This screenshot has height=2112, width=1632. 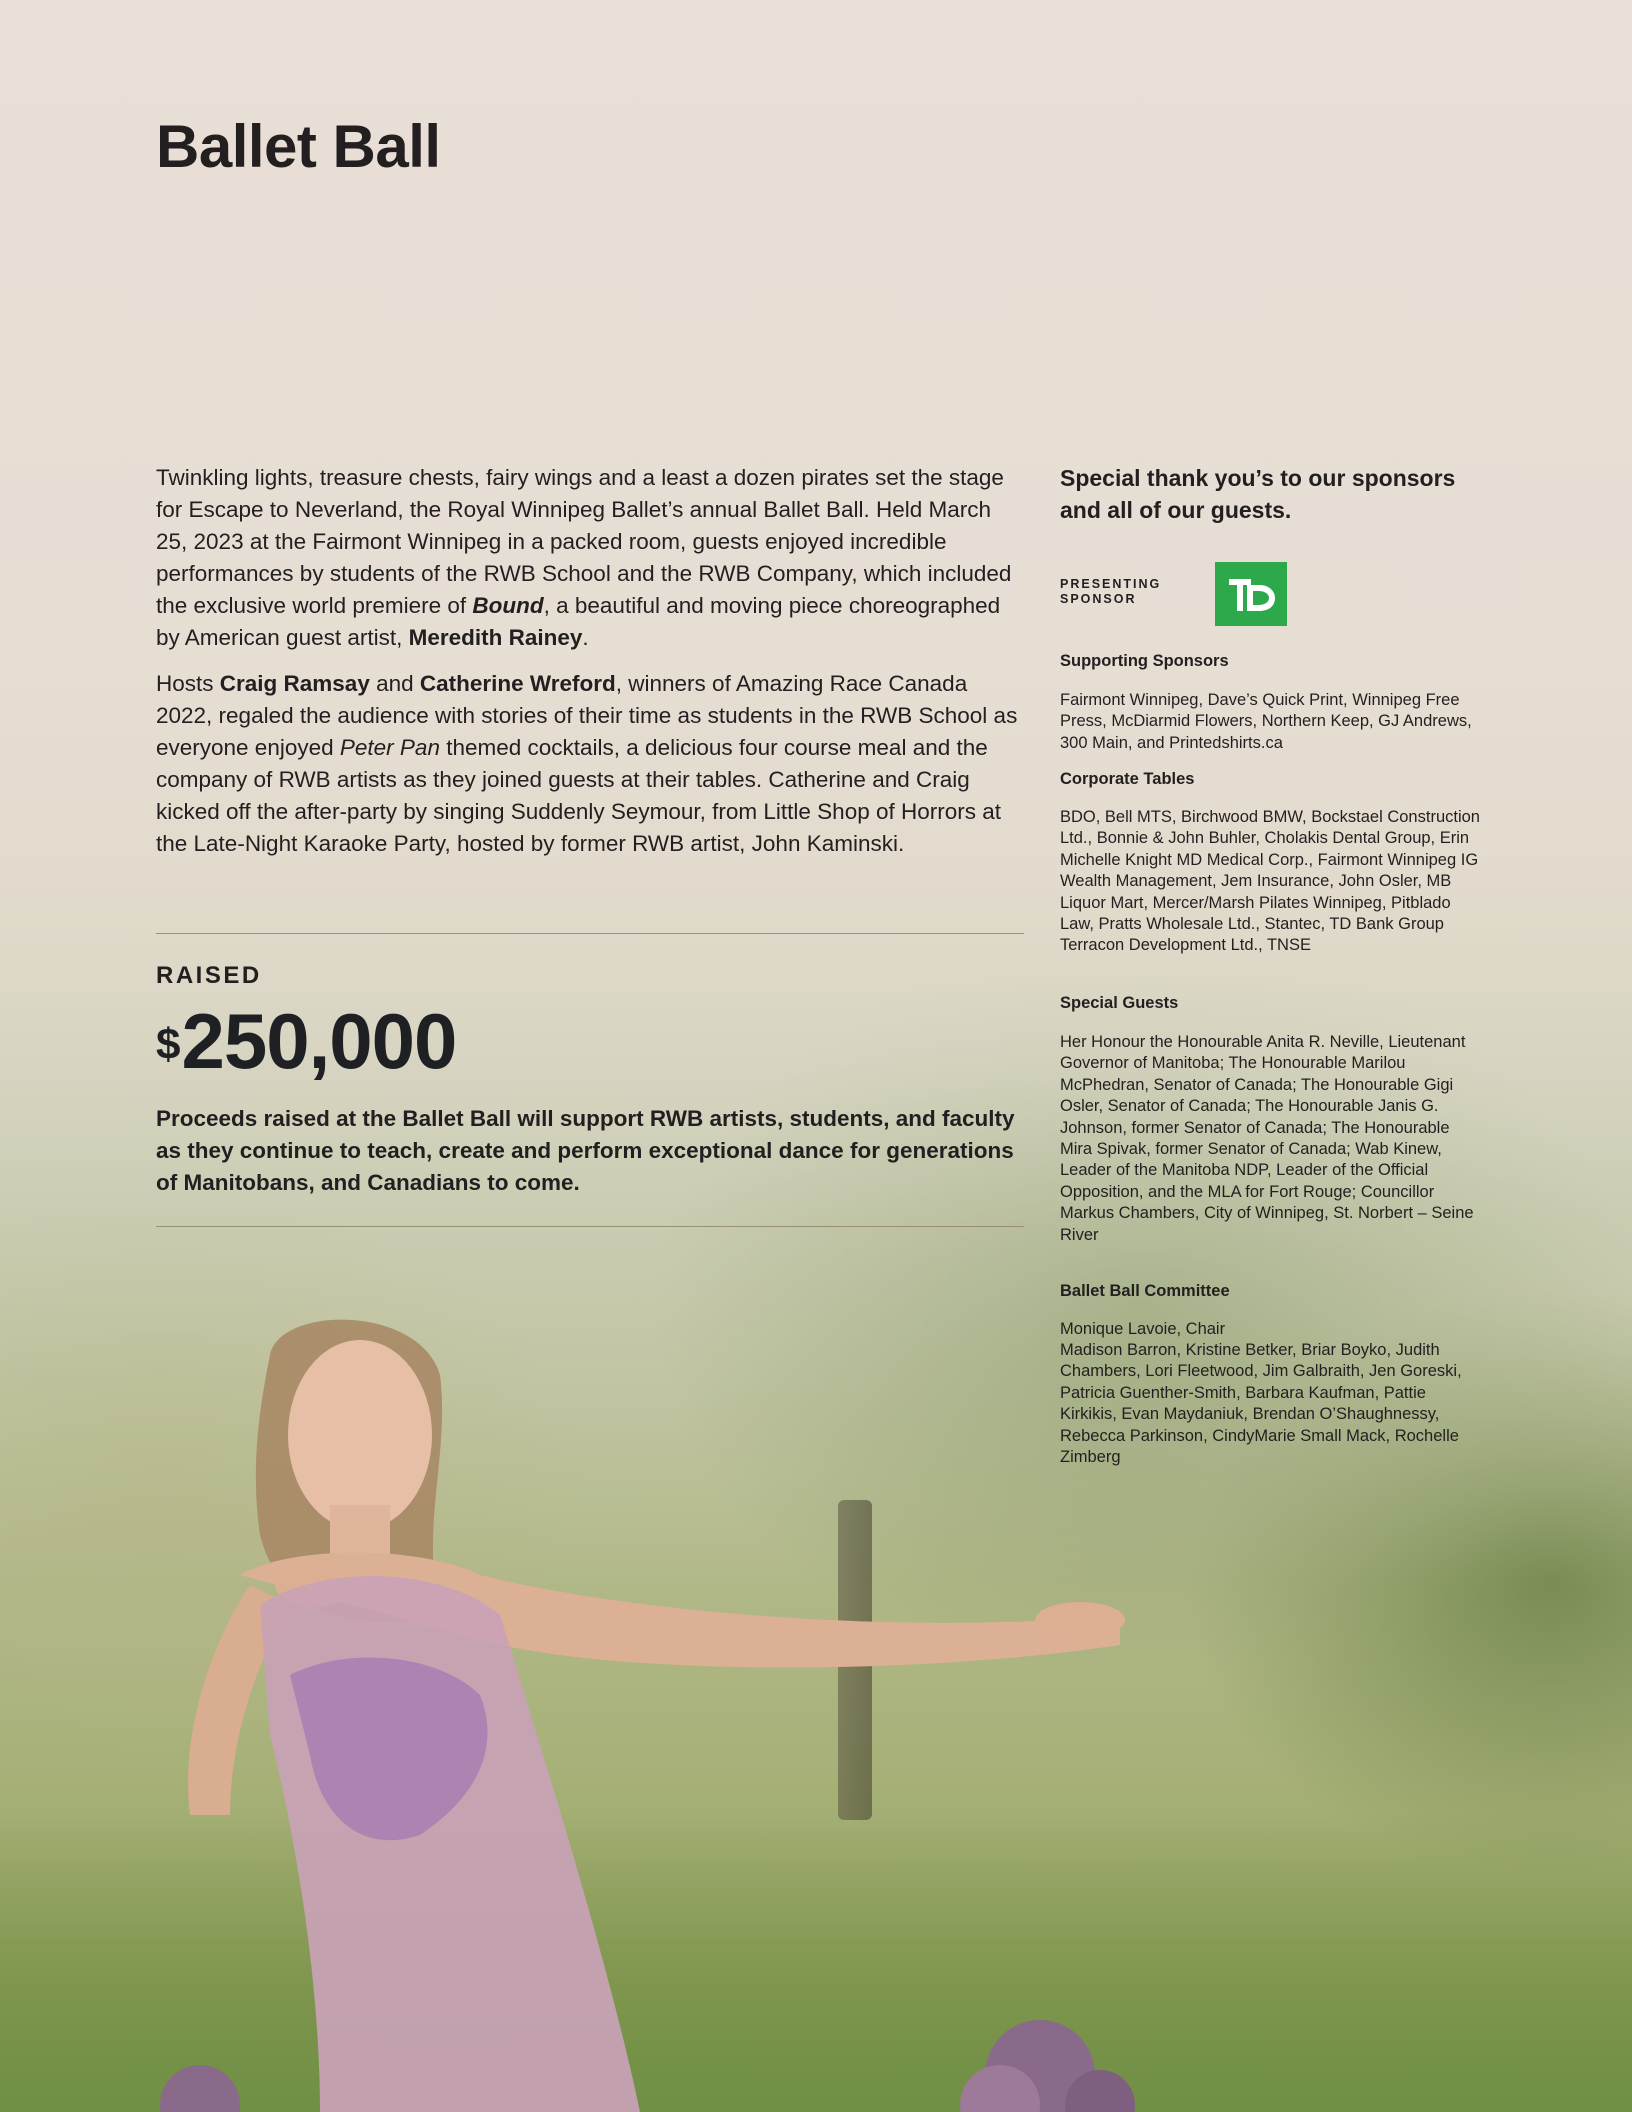 What do you see at coordinates (1119, 1003) in the screenshot?
I see `special-guests-heading: Special Guests` at bounding box center [1119, 1003].